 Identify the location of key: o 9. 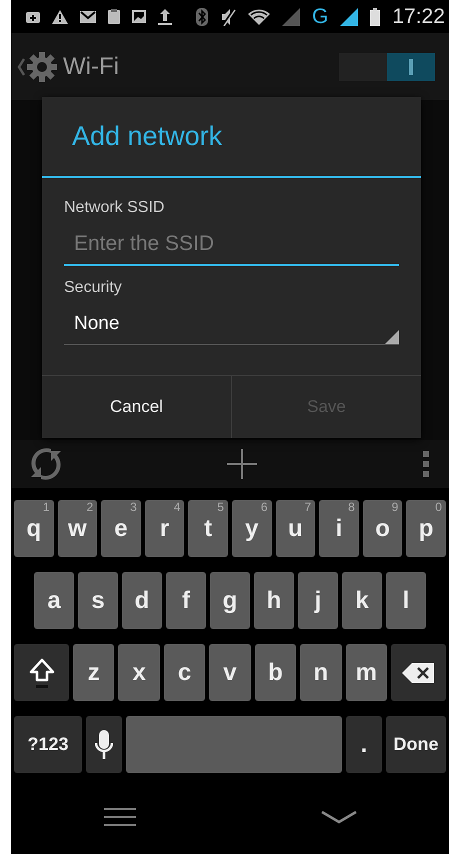
(382, 528).